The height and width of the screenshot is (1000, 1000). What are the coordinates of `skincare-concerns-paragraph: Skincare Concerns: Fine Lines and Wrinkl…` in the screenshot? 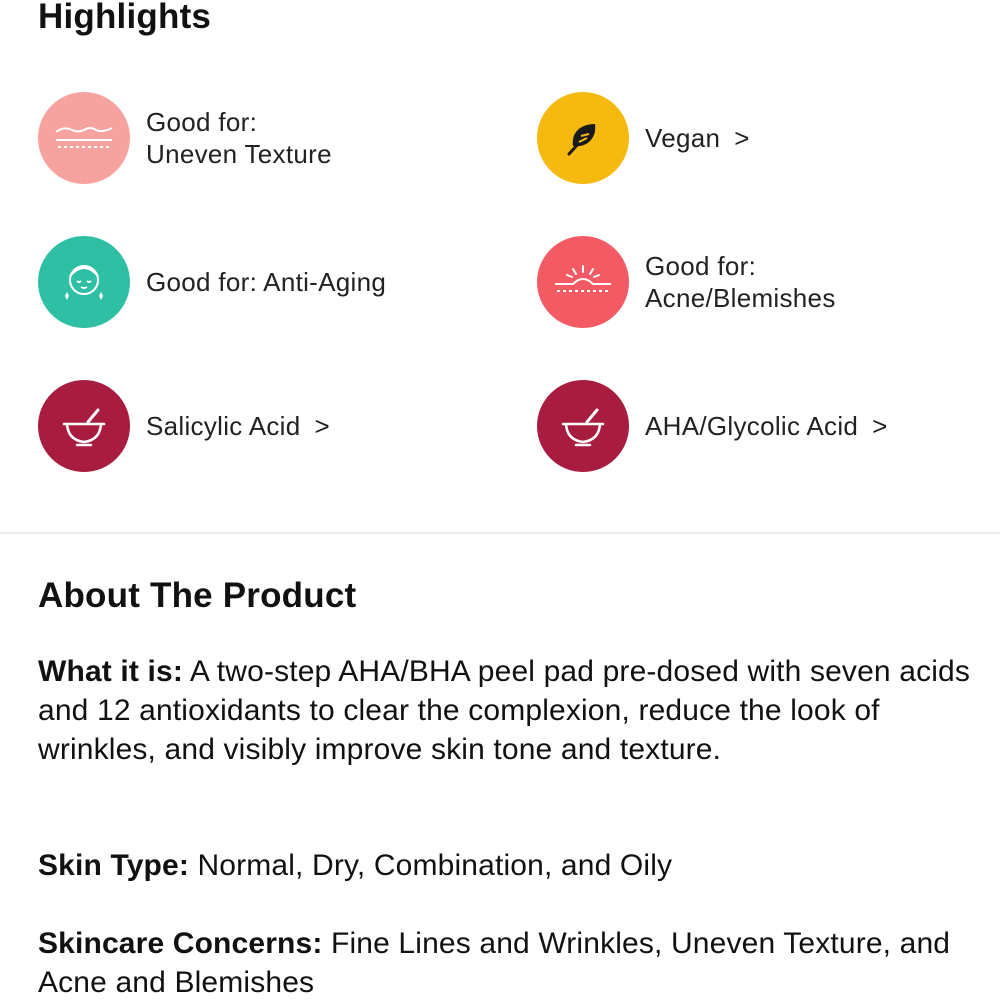 It's located at (508, 962).